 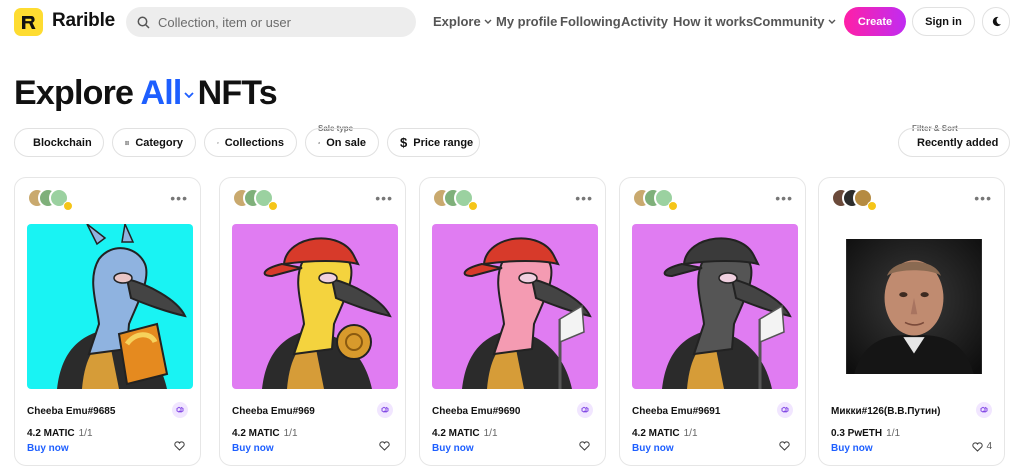 I want to click on search-bar, so click(x=271, y=22).